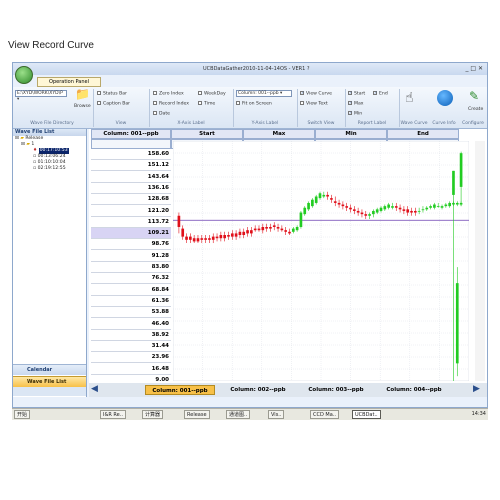 Image resolution: width=500 pixels, height=500 pixels. What do you see at coordinates (94, 389) in the screenshot?
I see `scroll-left-icon: ◀` at bounding box center [94, 389].